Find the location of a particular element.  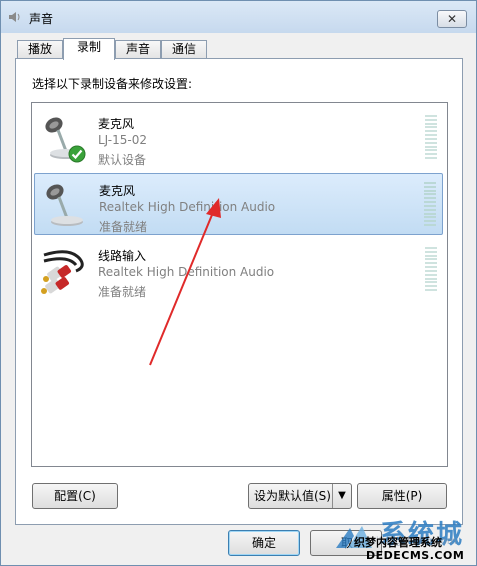

device-item-microphone-lj: 麦克风 LJ-15-02 默认设备 is located at coordinates (238, 138).